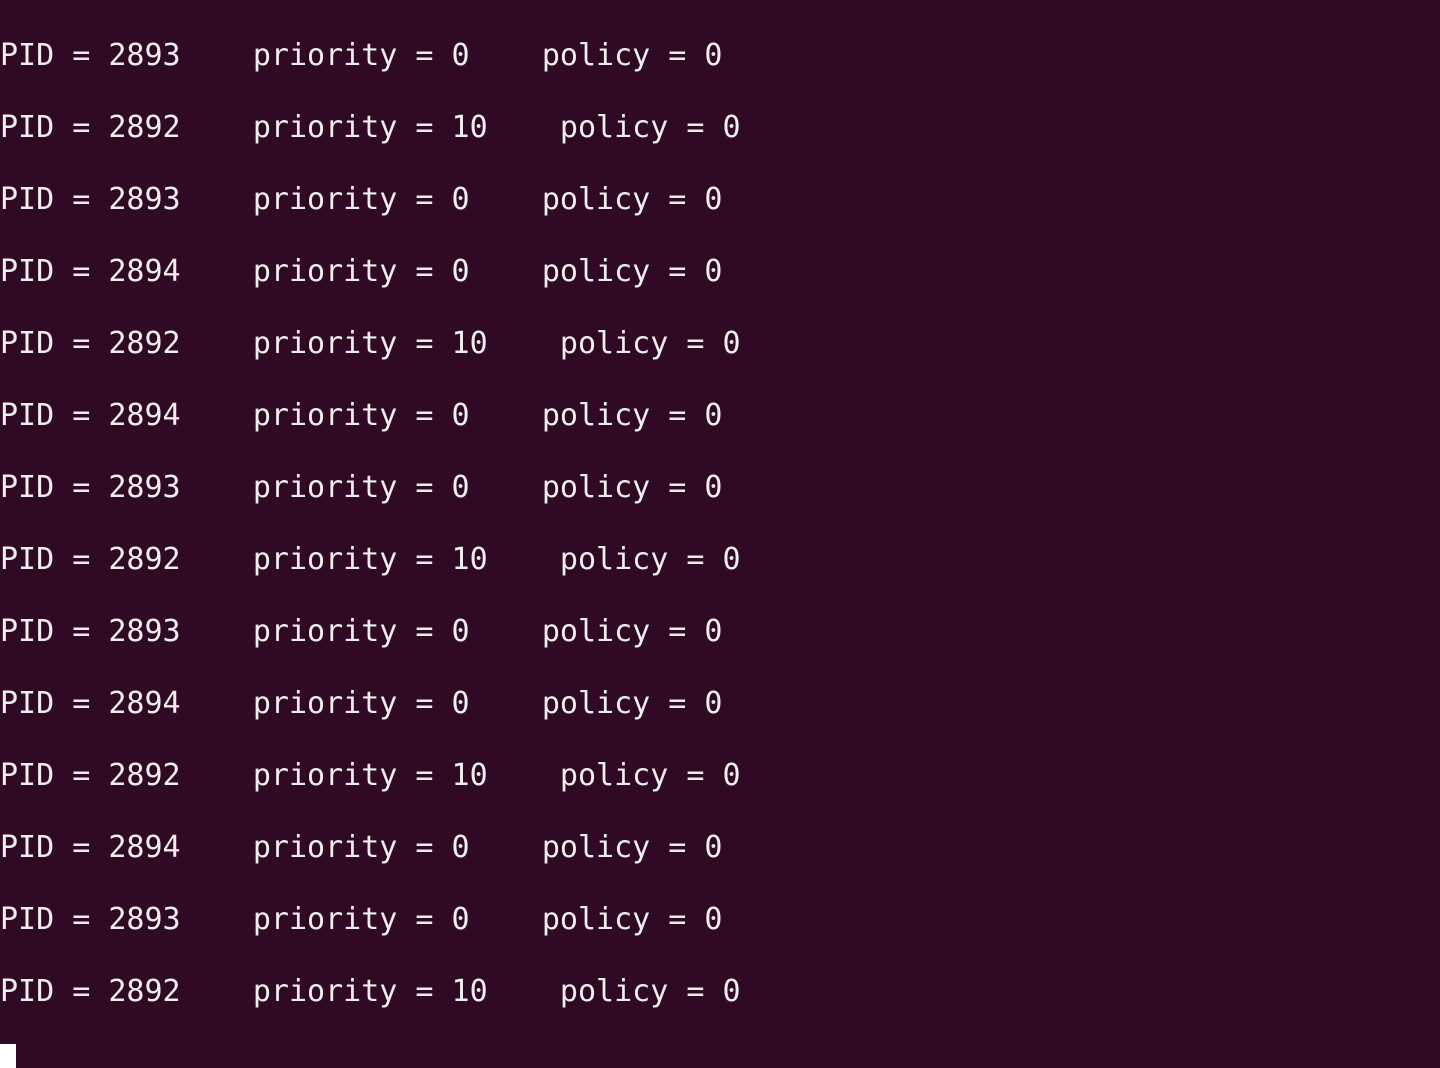 The height and width of the screenshot is (1068, 1440). I want to click on terminal-cursor, so click(8, 1056).